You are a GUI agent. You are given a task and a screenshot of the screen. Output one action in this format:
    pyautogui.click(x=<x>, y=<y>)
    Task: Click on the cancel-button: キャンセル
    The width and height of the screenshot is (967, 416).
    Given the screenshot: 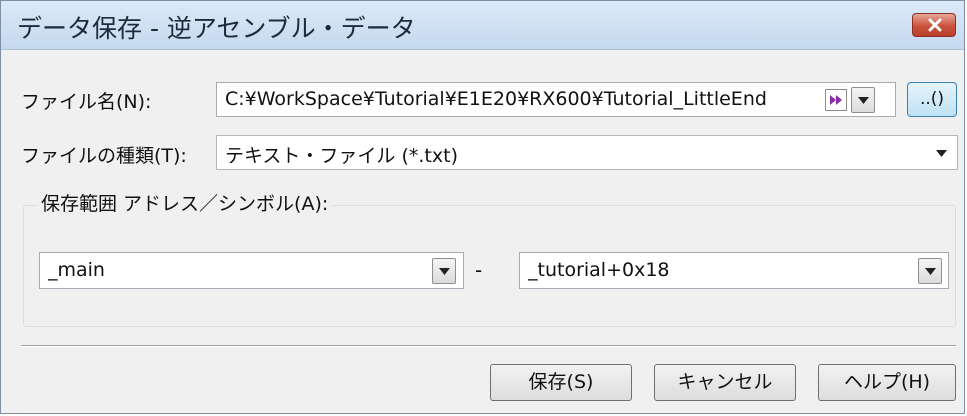 What is the action you would take?
    pyautogui.click(x=725, y=382)
    